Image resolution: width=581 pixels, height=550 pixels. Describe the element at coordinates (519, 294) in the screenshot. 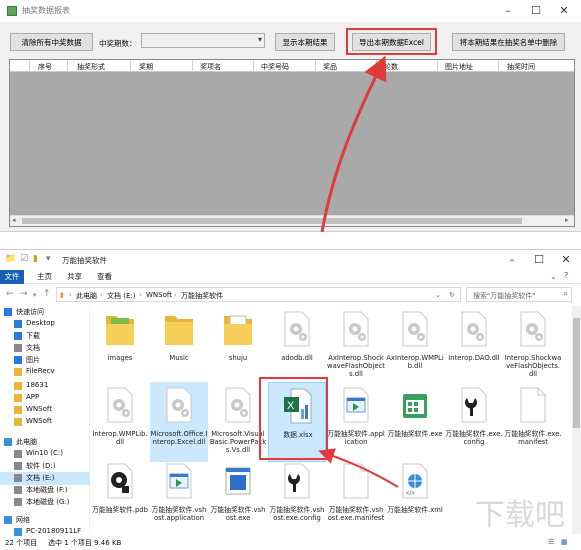

I see `search-box: 搜索"万能抽奖软件" ⌕` at that location.